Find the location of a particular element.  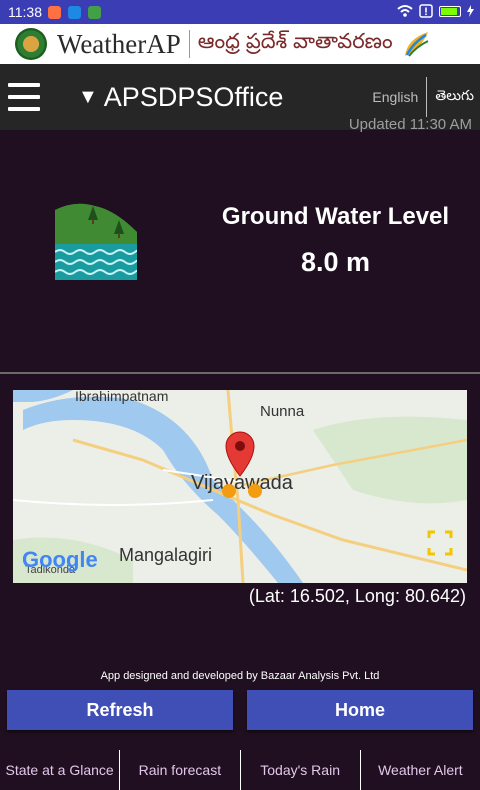

map-label-ibrahimpatnam: Ibrahimpatnam is located at coordinates (122, 397).